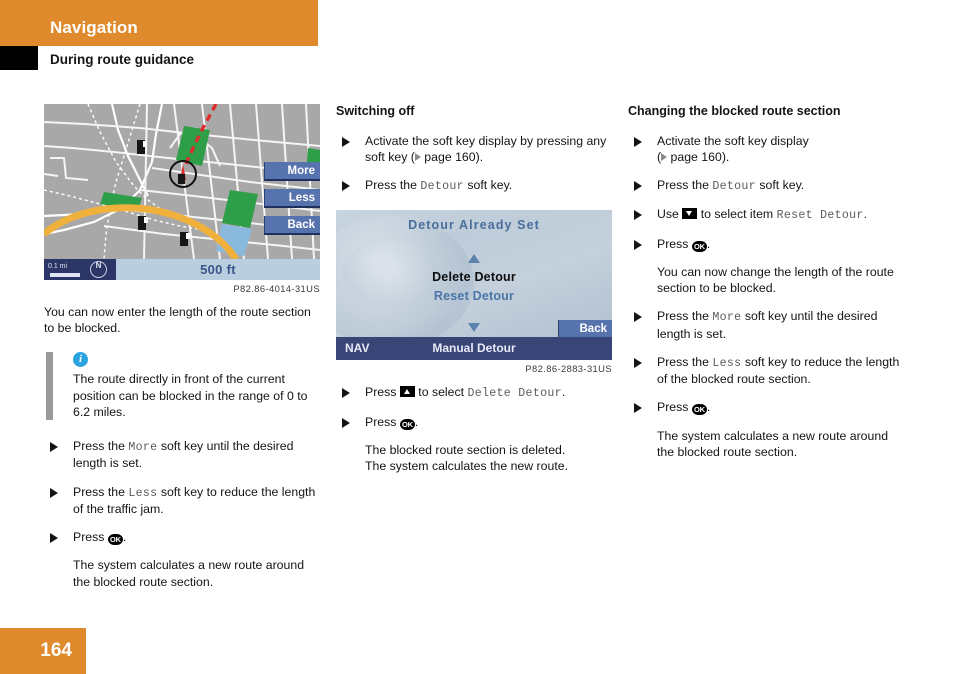  What do you see at coordinates (276, 288) in the screenshot?
I see `figure-caption-map: P82.86-4014-31US` at bounding box center [276, 288].